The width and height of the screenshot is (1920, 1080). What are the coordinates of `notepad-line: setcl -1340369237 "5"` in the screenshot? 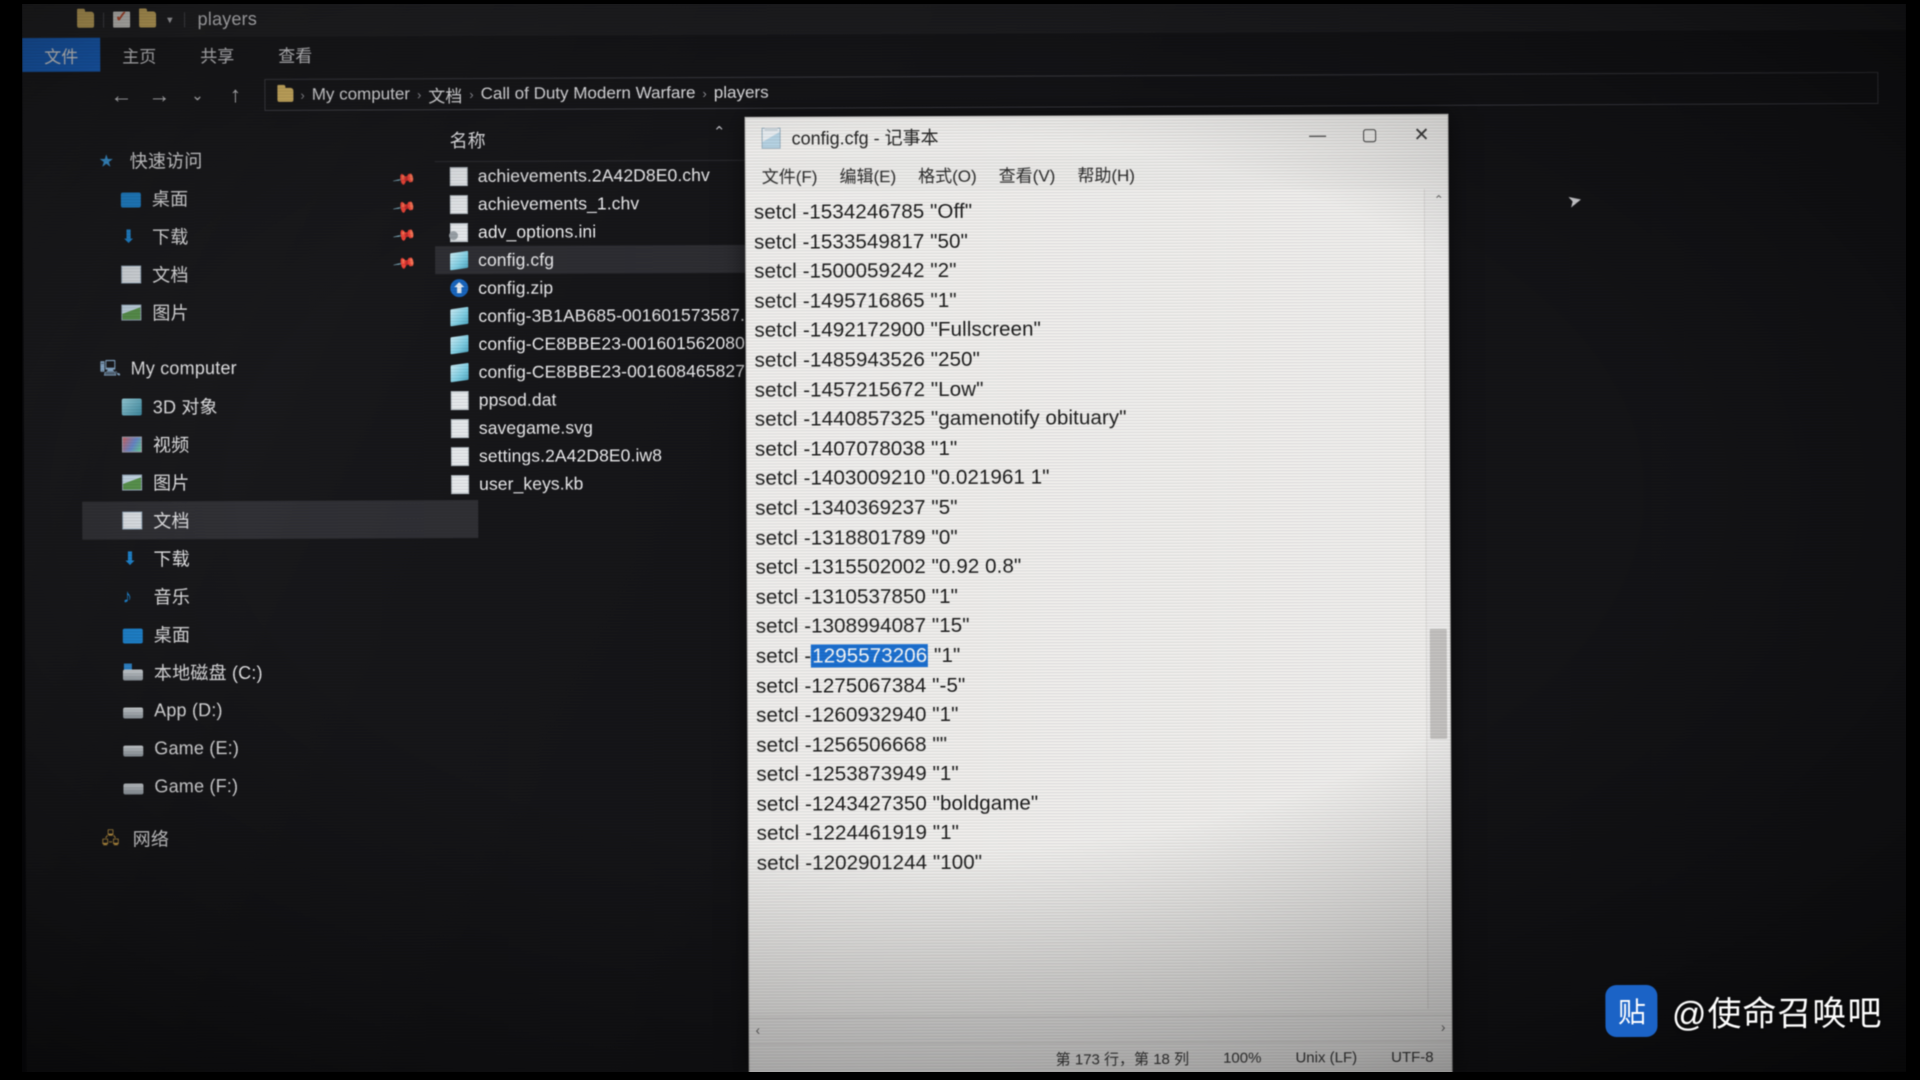 It's located at (1102, 507).